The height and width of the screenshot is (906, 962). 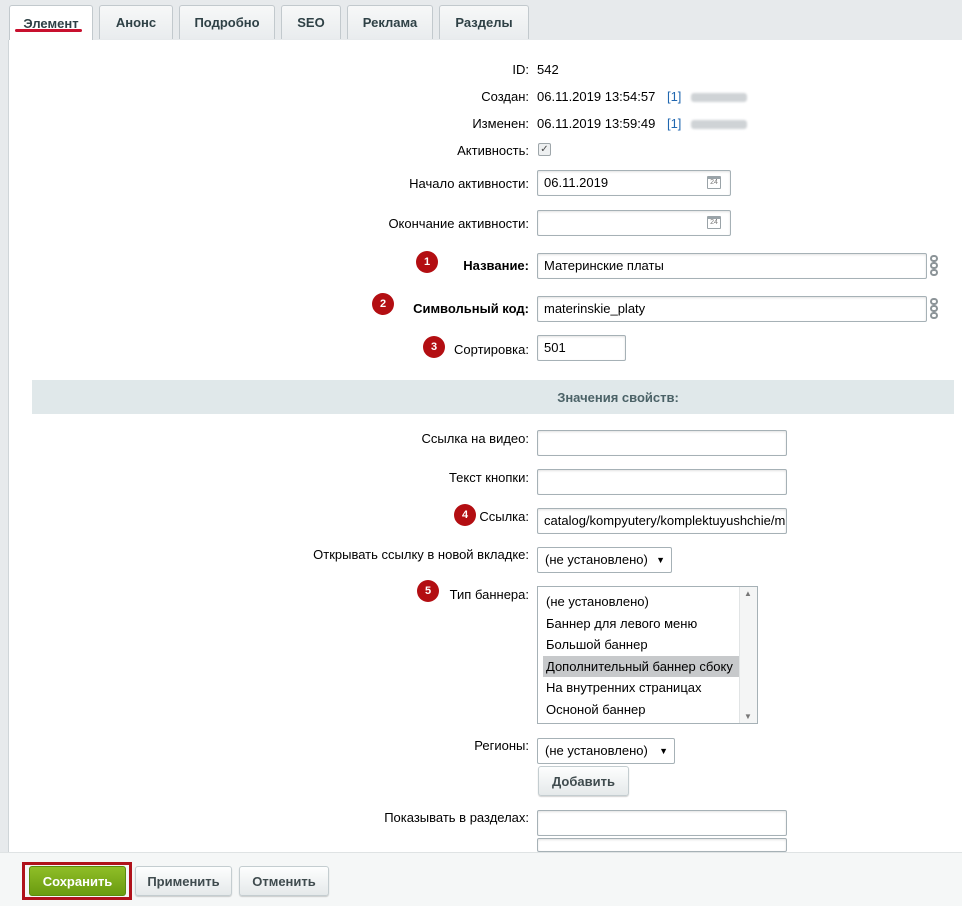 I want to click on step-badge-4: 4, so click(x=465, y=515).